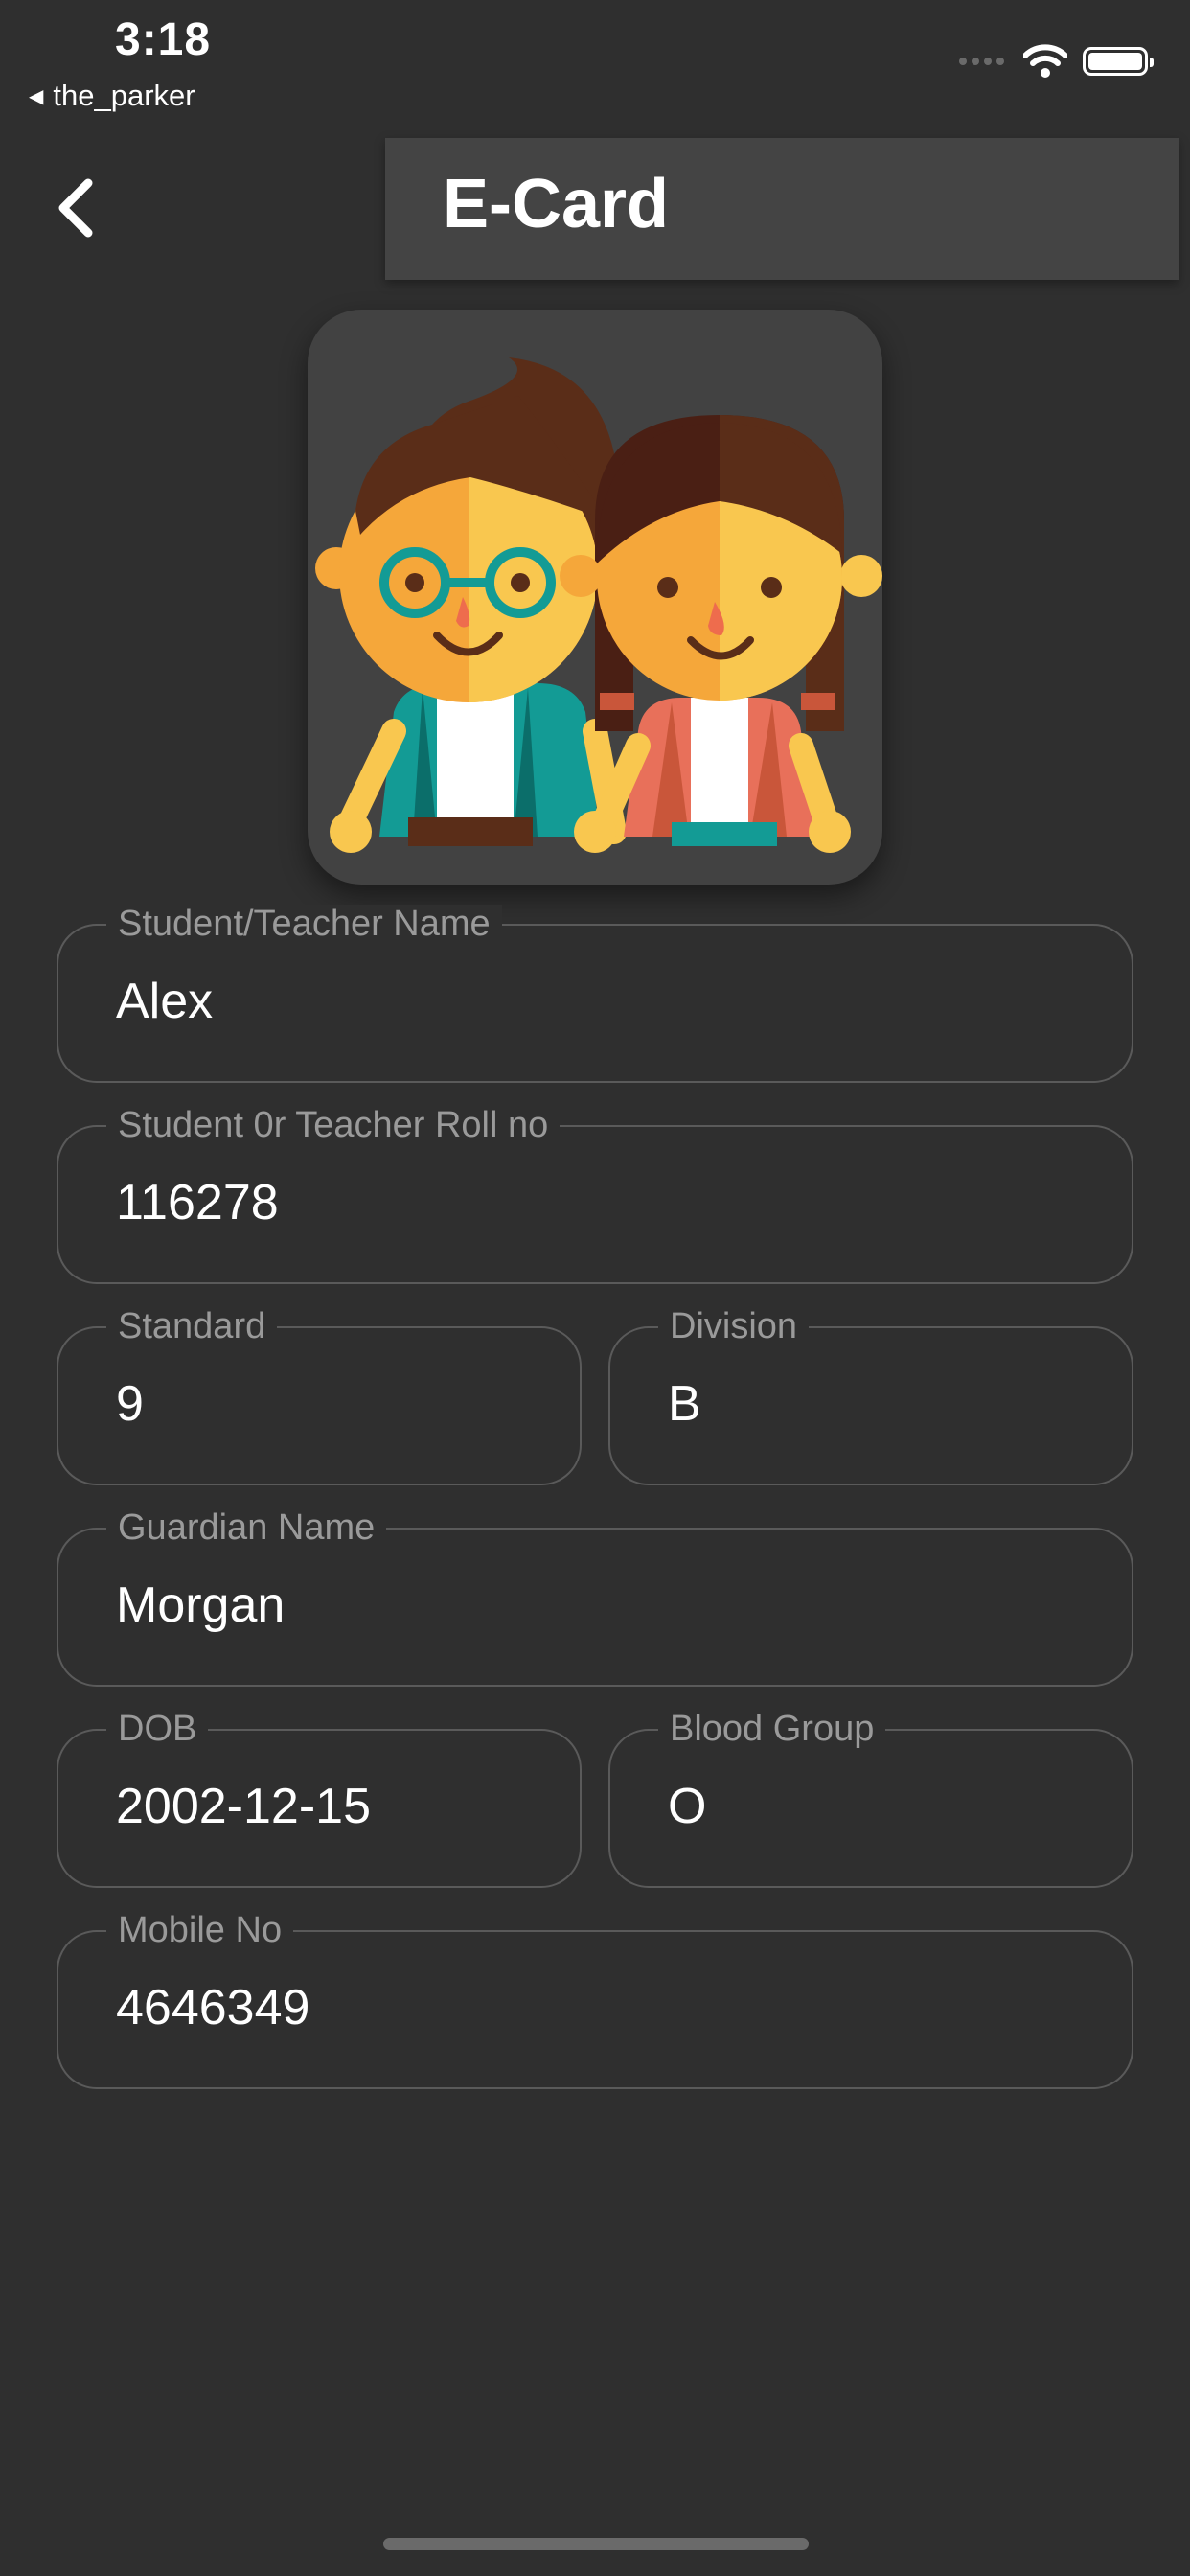 The height and width of the screenshot is (2576, 1190). I want to click on division-value: B, so click(684, 1404).